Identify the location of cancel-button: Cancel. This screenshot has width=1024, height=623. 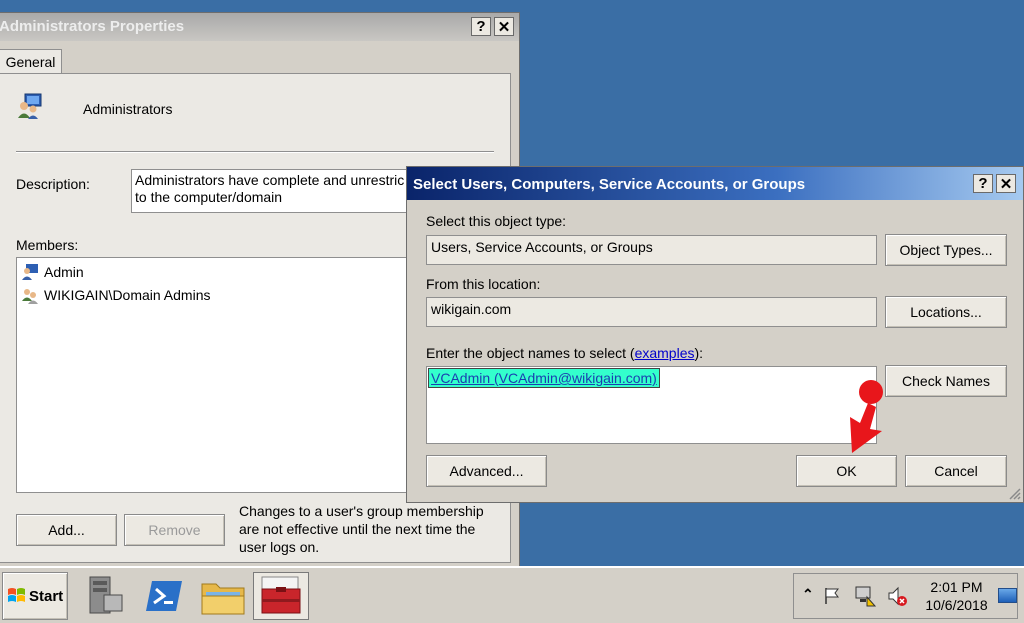
(956, 471).